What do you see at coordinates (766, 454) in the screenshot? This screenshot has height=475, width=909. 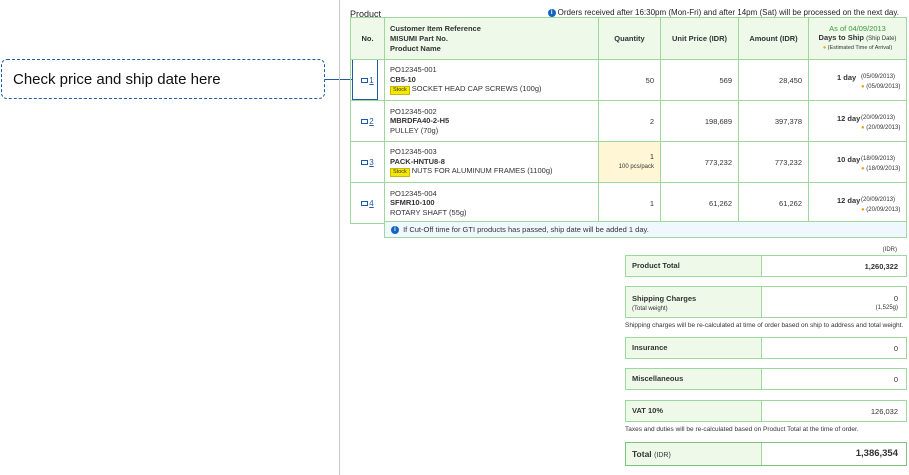 I see `total-row: Total (IDR) 1,386,354` at bounding box center [766, 454].